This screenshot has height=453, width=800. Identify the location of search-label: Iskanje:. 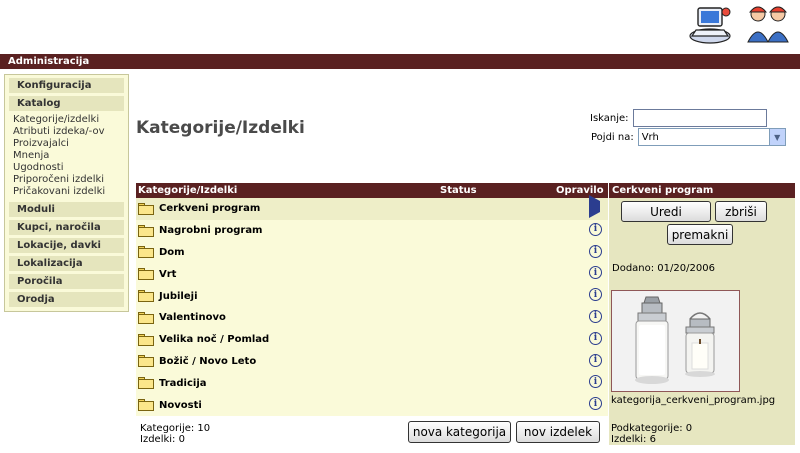
(609, 118).